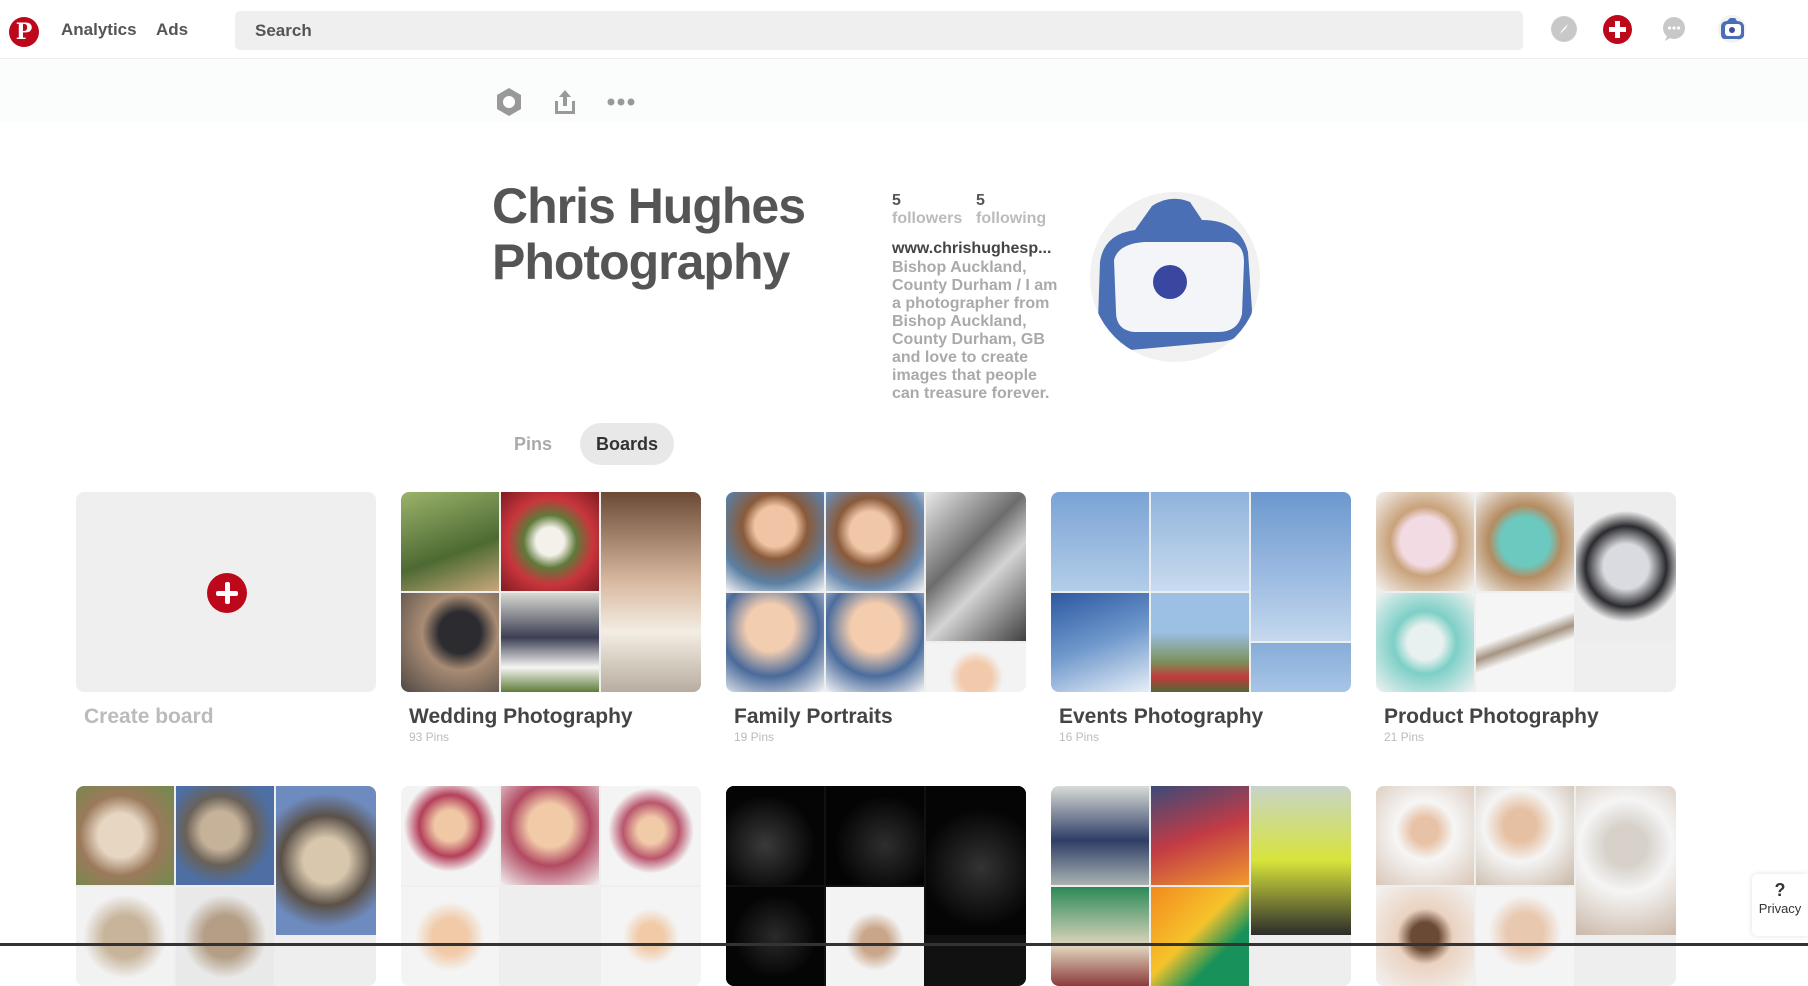  Describe the element at coordinates (1491, 717) in the screenshot. I see `board-title: Product Photography` at that location.